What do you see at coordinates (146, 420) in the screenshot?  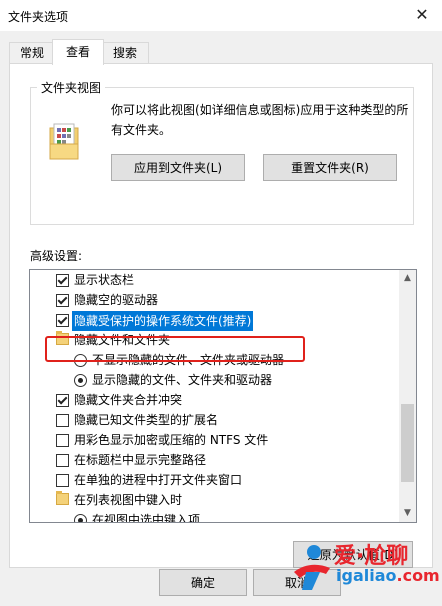 I see `list-item-label: 隐藏已知文件类型的扩展名` at bounding box center [146, 420].